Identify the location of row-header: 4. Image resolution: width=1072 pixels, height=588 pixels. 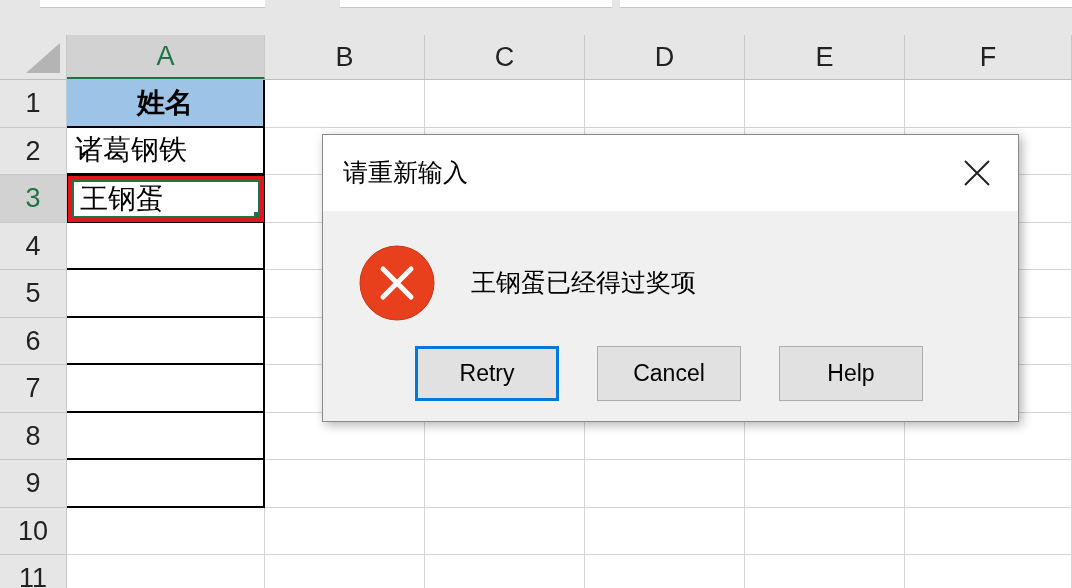
(33, 246).